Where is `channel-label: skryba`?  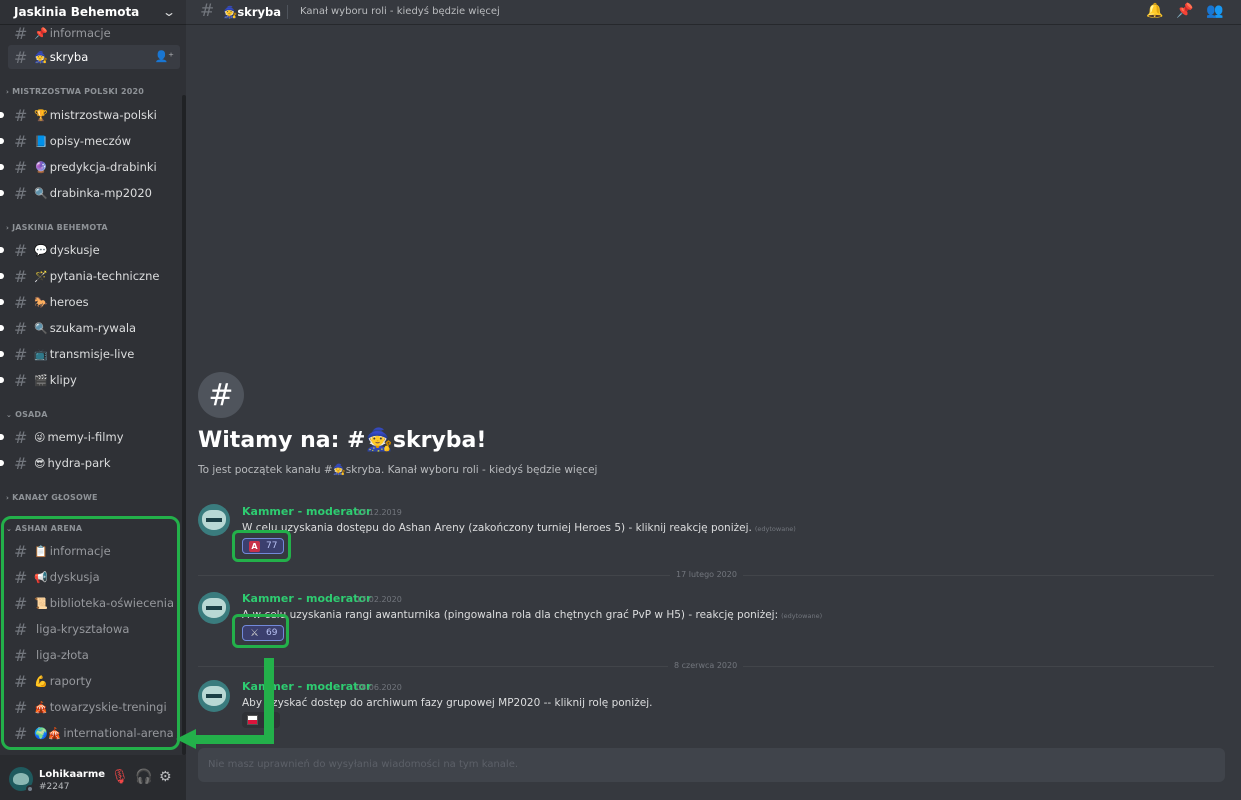
channel-label: skryba is located at coordinates (69, 57).